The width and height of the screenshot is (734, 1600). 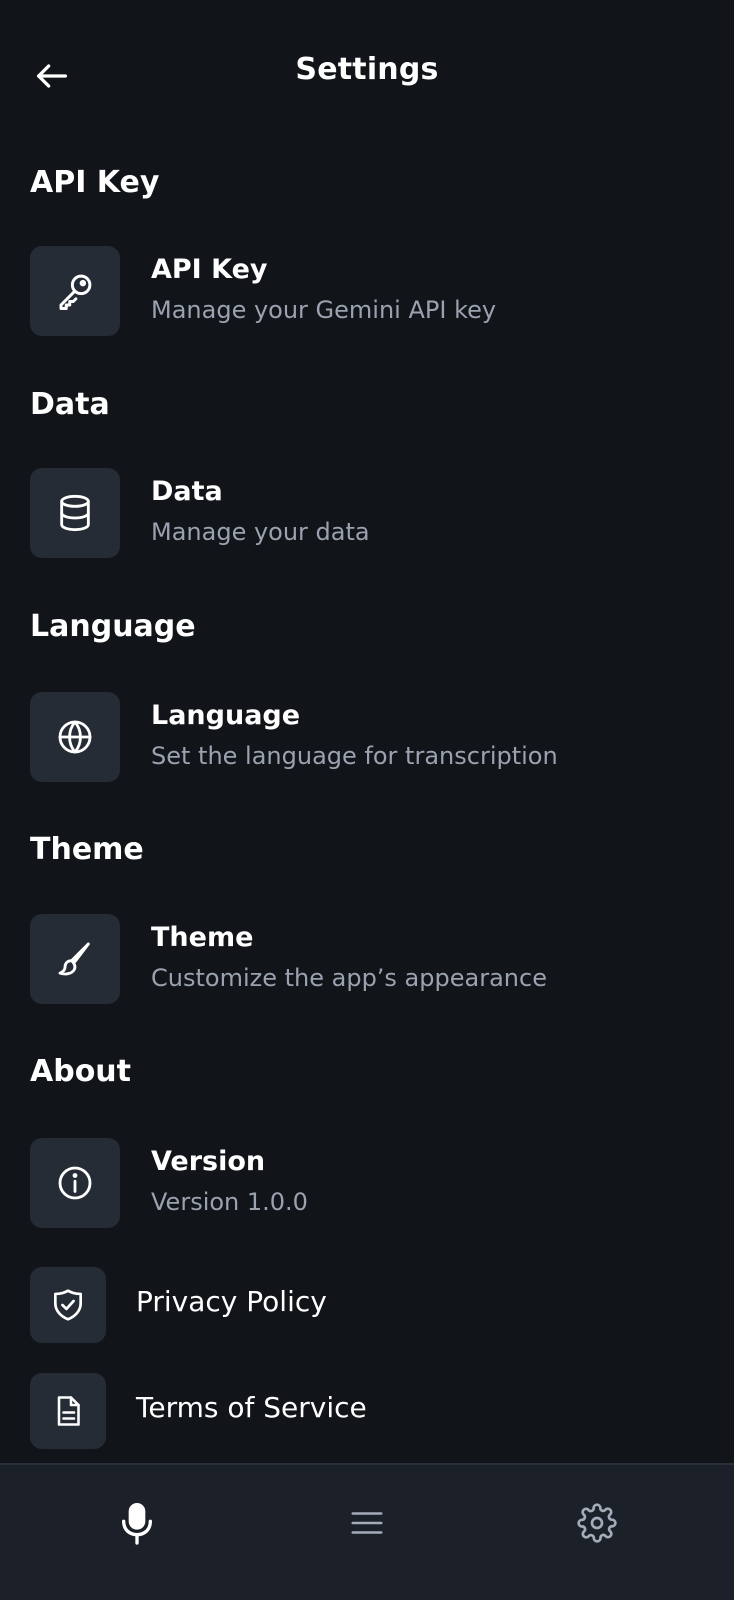 I want to click on info-icon, so click(x=75, y=1183).